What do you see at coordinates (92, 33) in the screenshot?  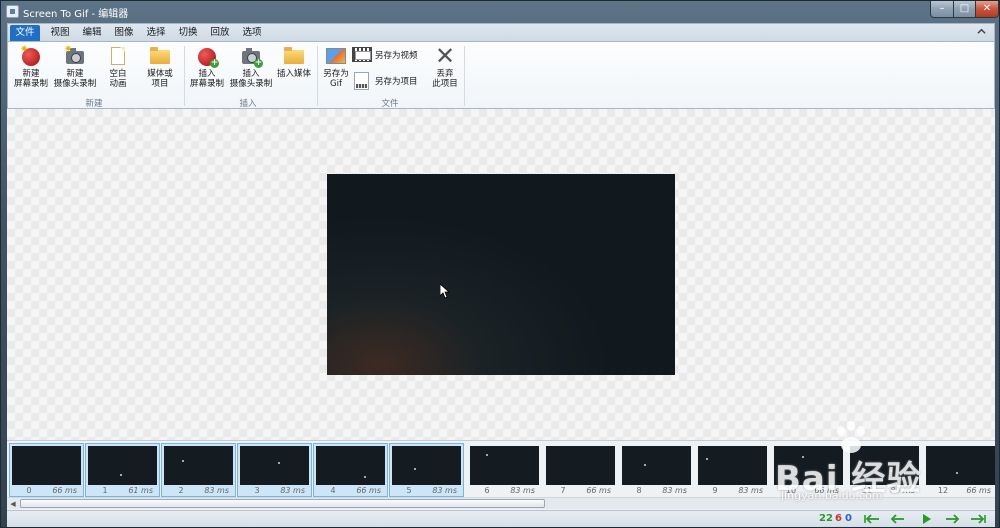 I see `tab-edit: 编辑` at bounding box center [92, 33].